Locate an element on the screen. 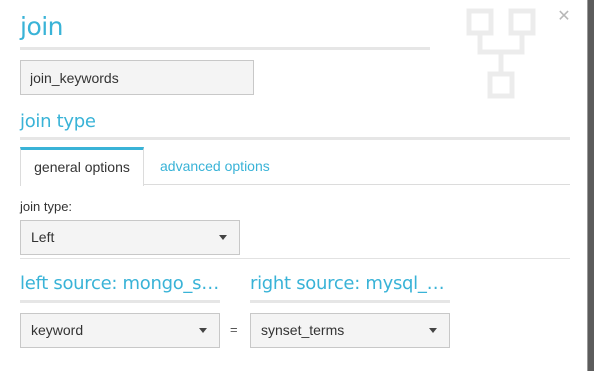 Image resolution: width=594 pixels, height=371 pixels. join-type-label: join type: is located at coordinates (46, 206).